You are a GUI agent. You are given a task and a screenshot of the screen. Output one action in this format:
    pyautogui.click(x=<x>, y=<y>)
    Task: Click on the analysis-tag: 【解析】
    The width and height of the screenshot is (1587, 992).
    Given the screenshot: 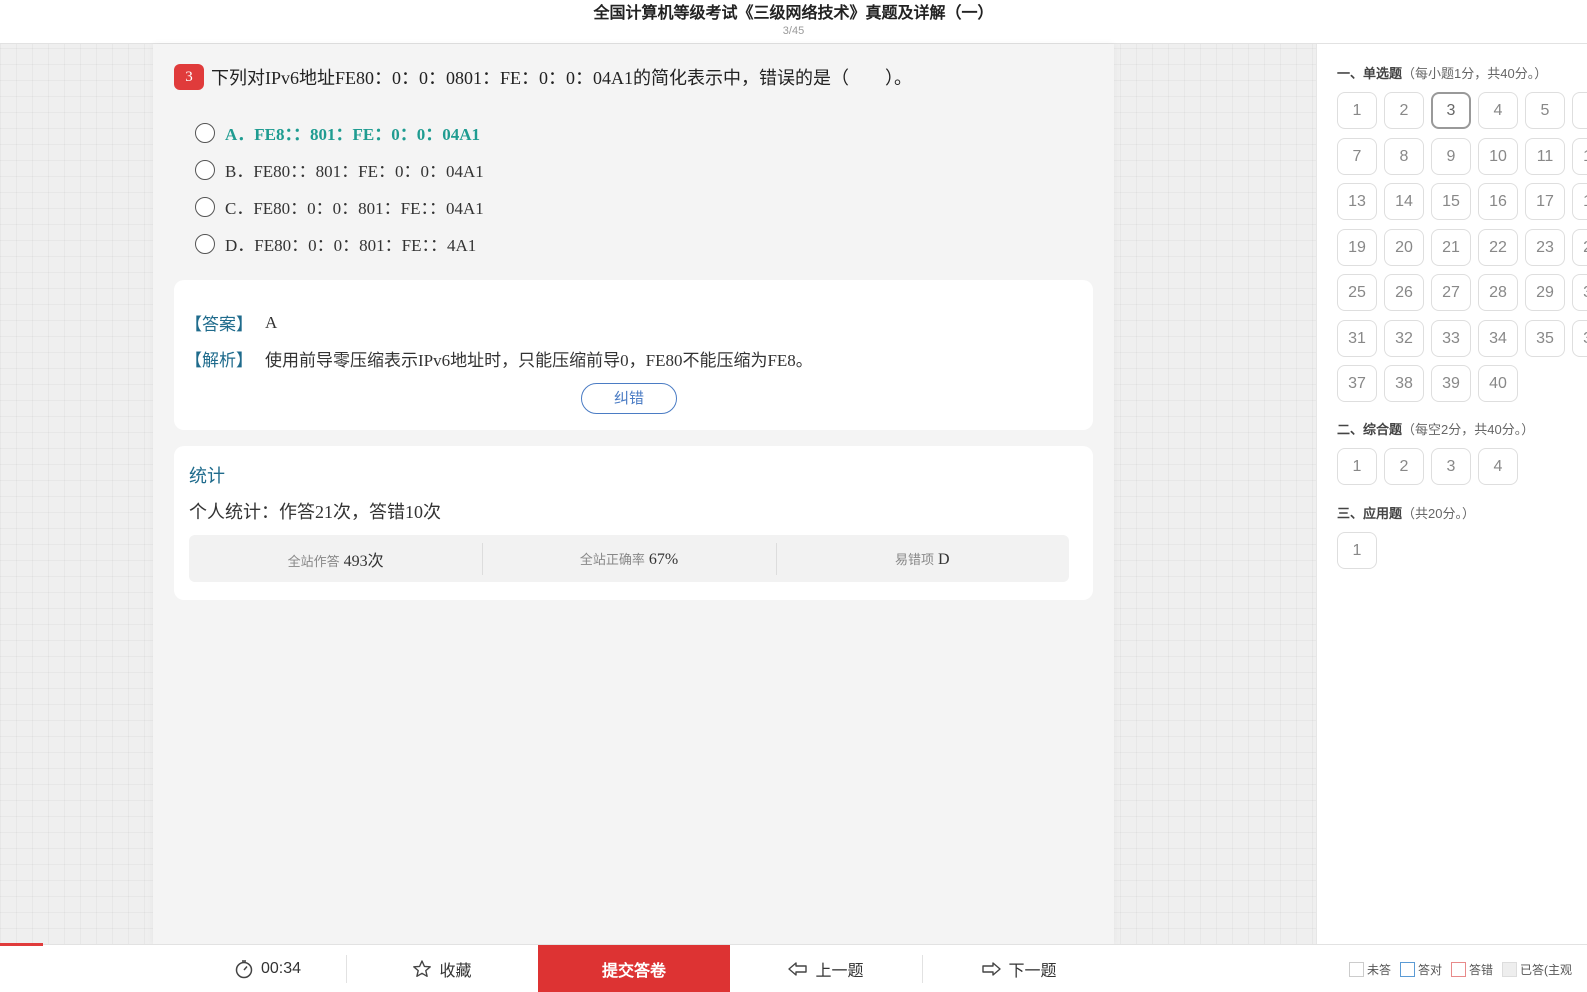 What is the action you would take?
    pyautogui.click(x=219, y=360)
    